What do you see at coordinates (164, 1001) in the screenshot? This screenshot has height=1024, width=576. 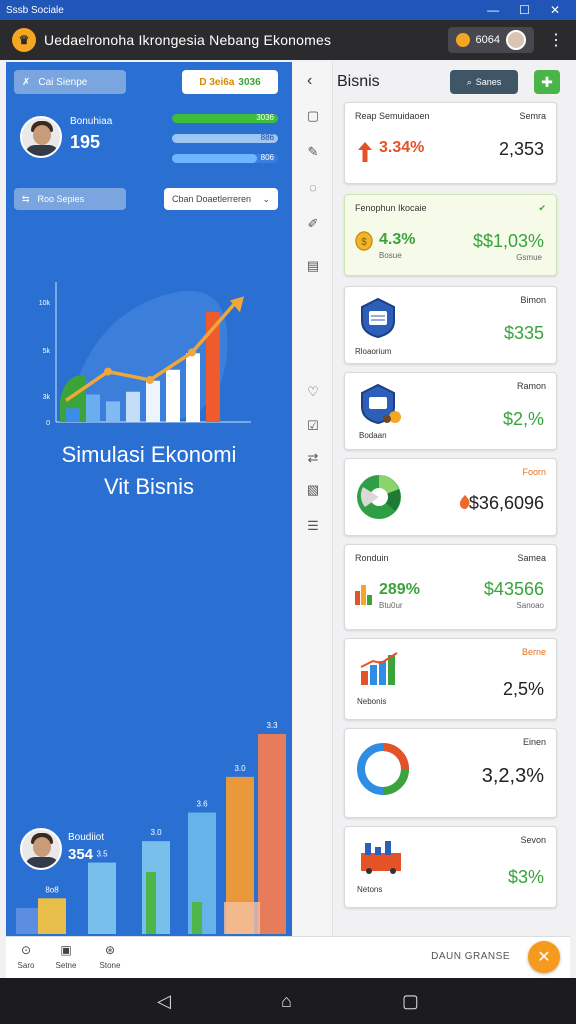 I see `nav-back-icon: ◁` at bounding box center [164, 1001].